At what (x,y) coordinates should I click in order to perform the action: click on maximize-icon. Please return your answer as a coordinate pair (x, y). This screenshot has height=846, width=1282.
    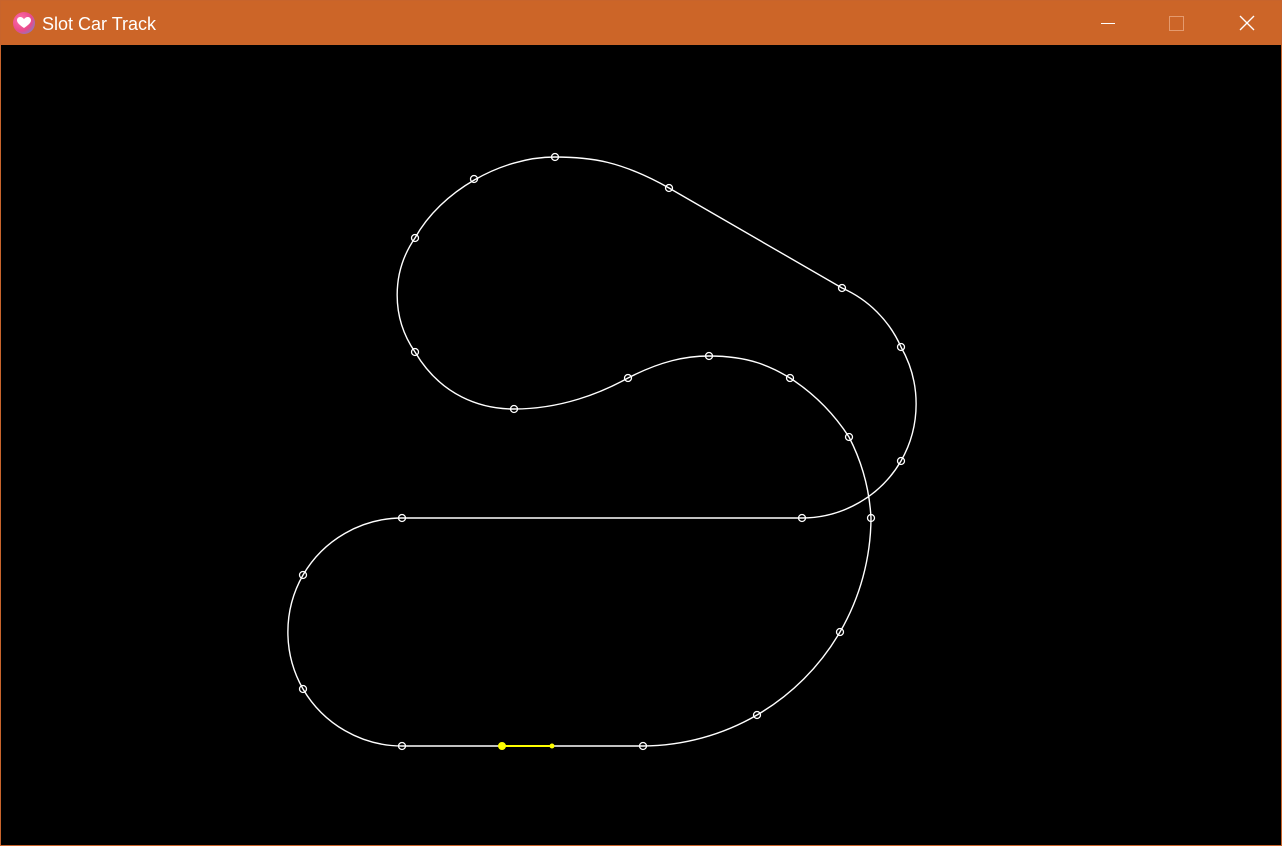
    Looking at the image, I should click on (1176, 23).